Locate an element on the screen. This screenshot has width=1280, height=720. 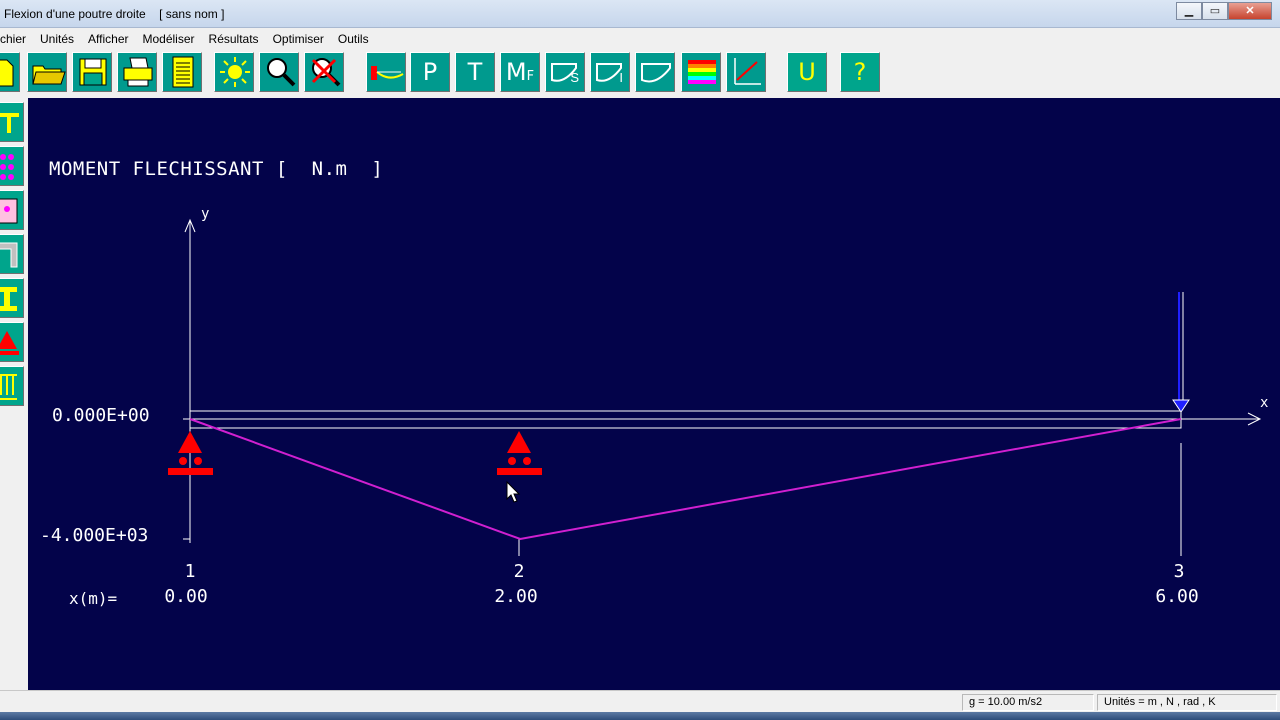
os-taskbar is located at coordinates (640, 716).